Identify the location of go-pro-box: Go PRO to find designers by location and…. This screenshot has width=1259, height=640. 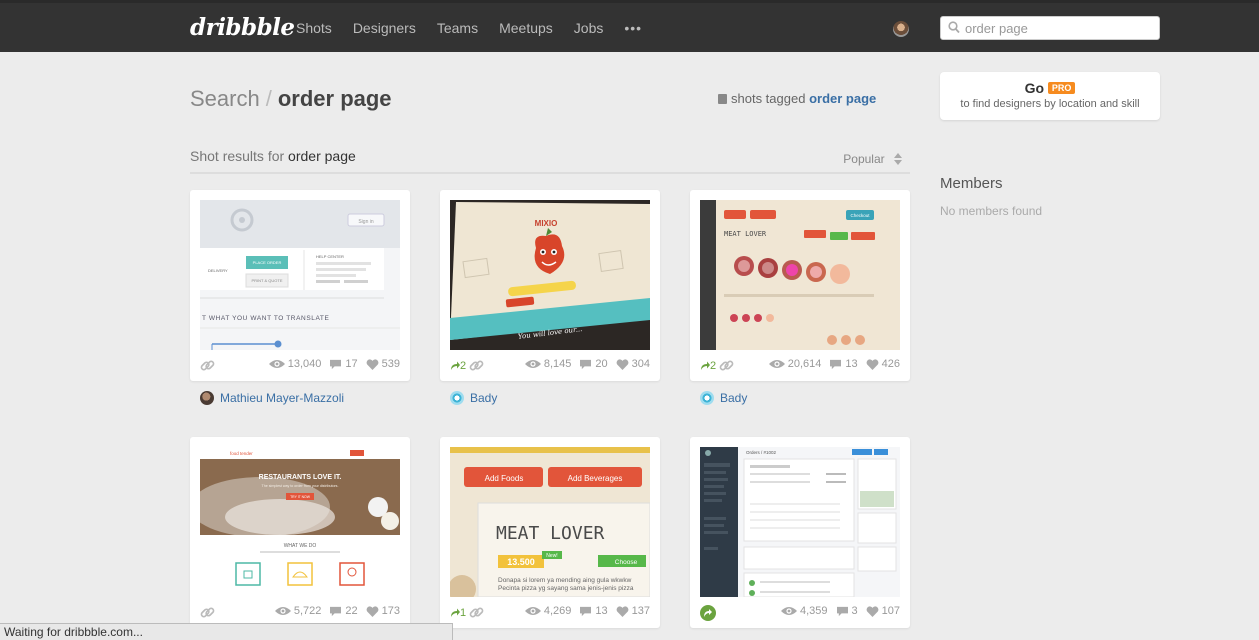
(1050, 96).